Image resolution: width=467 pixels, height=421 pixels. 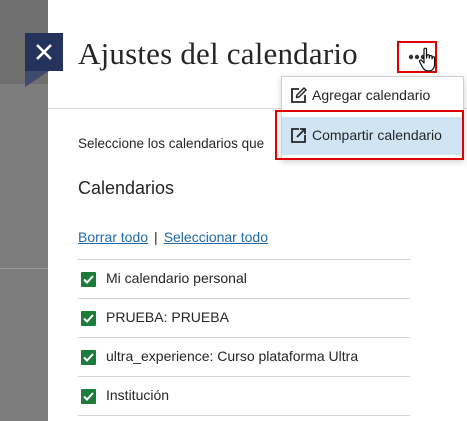 I want to click on calendar-item-prueba: PRUEBA, so click(x=244, y=318).